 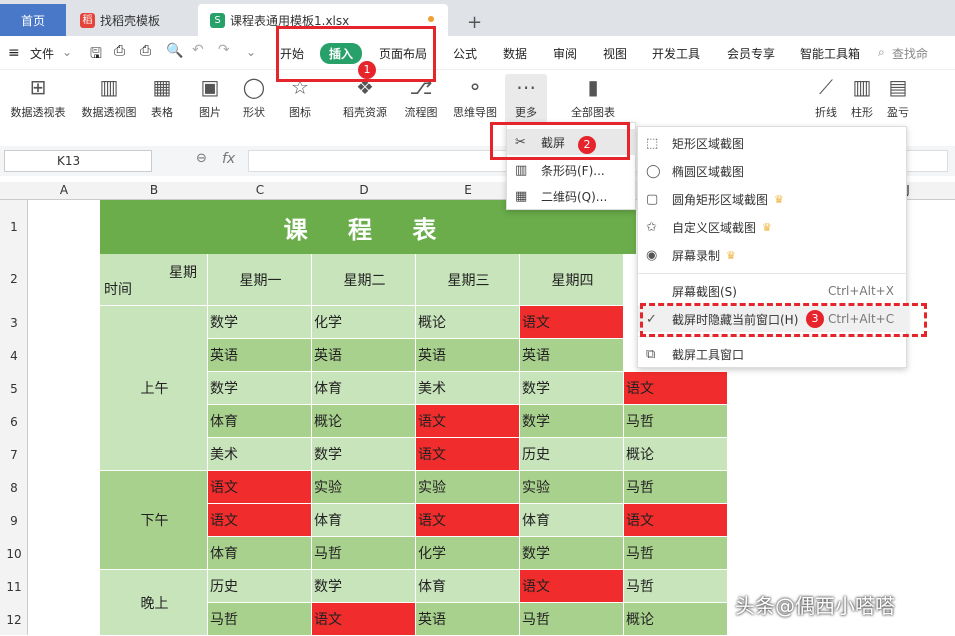 I want to click on table-button: ▦ 表格, so click(x=162, y=97).